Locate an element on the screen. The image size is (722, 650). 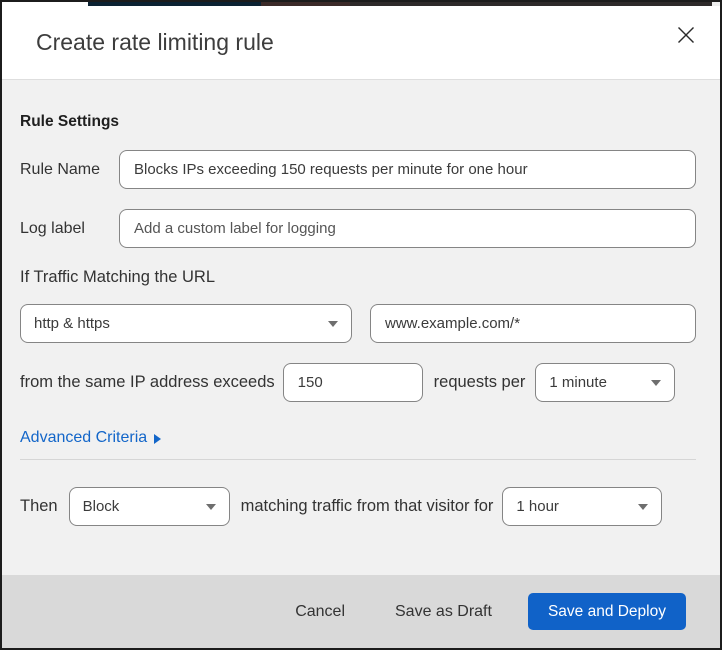
scheme-select: http & https is located at coordinates (186, 323).